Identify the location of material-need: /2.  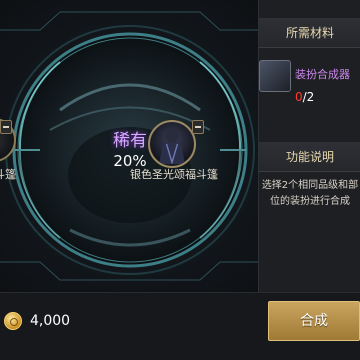
(308, 97).